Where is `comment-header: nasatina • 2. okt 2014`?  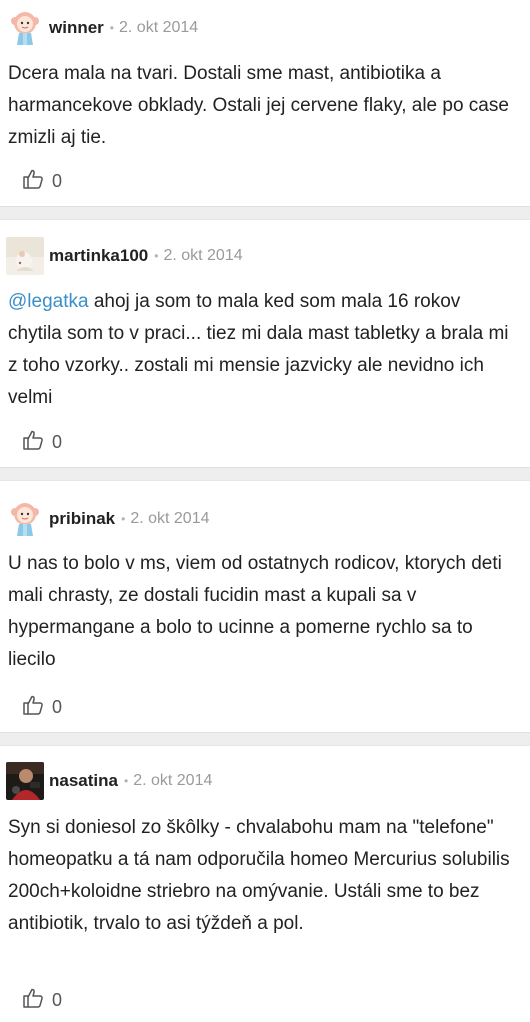 comment-header: nasatina • 2. okt 2014 is located at coordinates (109, 781).